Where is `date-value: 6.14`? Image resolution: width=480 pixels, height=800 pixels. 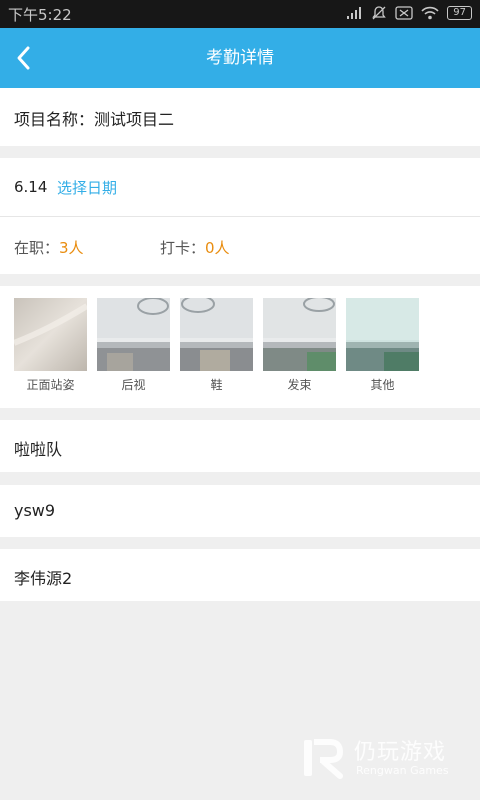
date-value: 6.14 is located at coordinates (31, 187).